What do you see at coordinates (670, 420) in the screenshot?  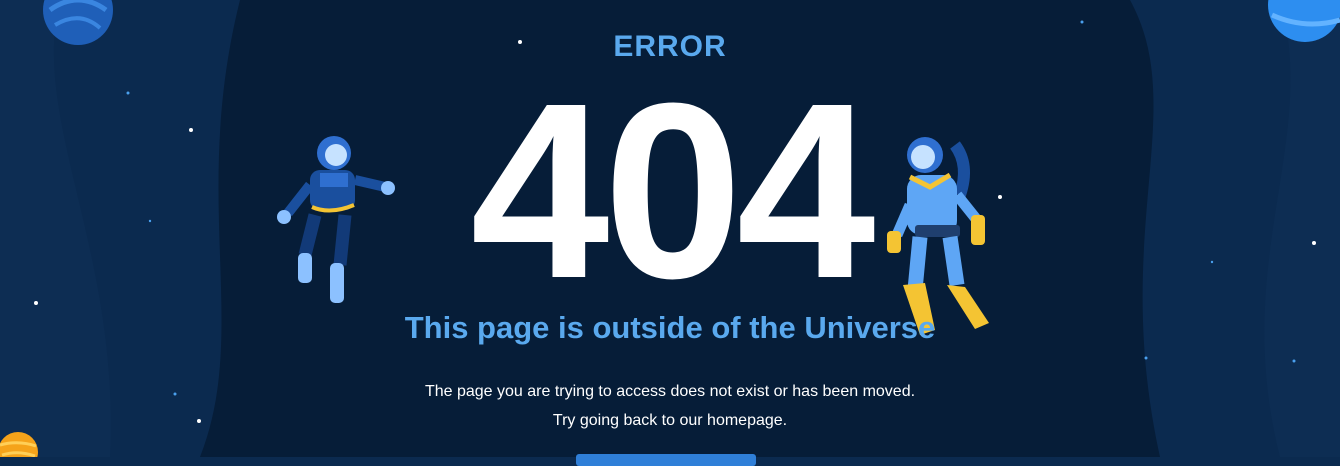 I see `homepage-hint: Try going back to our homepage.` at bounding box center [670, 420].